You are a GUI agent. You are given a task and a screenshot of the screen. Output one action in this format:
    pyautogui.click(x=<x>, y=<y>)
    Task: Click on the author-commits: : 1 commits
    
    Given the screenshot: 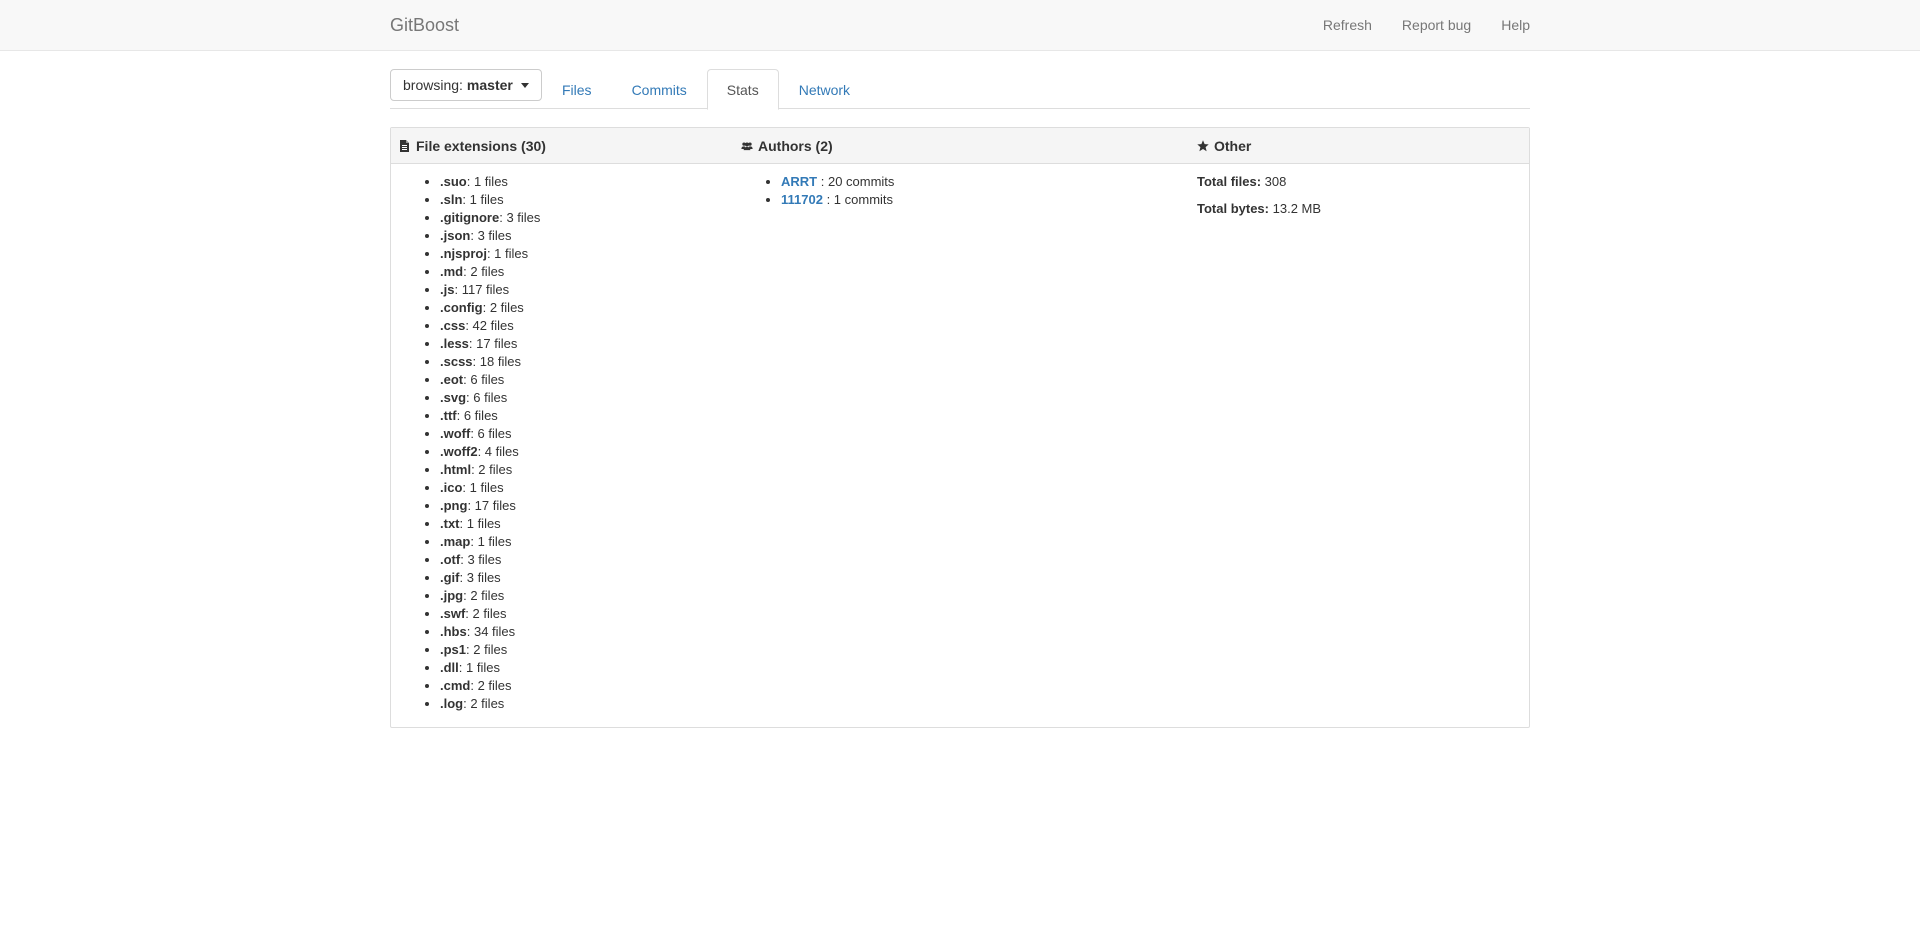 What is the action you would take?
    pyautogui.click(x=860, y=199)
    